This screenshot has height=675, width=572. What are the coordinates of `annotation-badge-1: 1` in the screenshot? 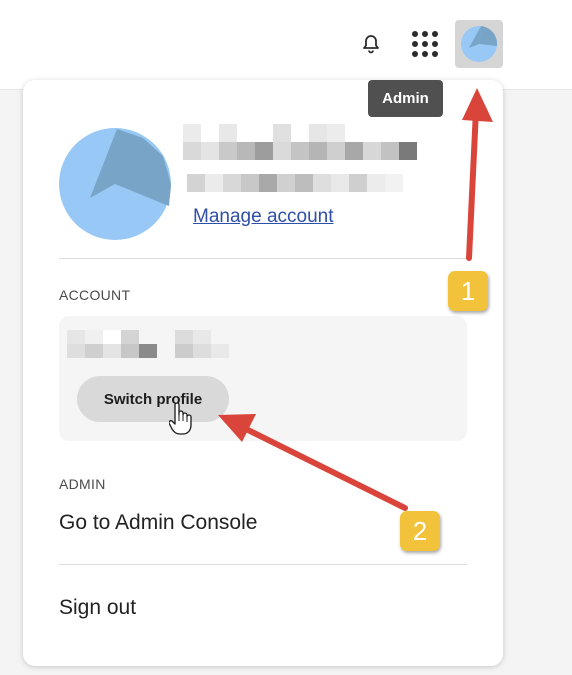 It's located at (468, 291).